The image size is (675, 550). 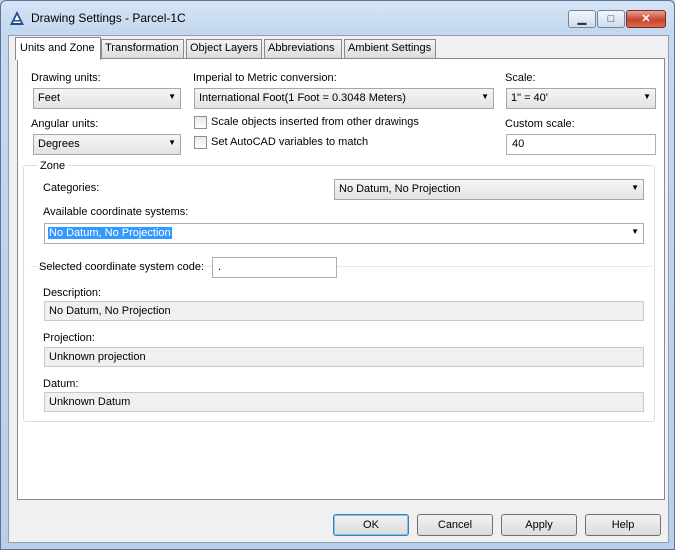 I want to click on tab-object-layers: Object Layers, so click(x=224, y=48).